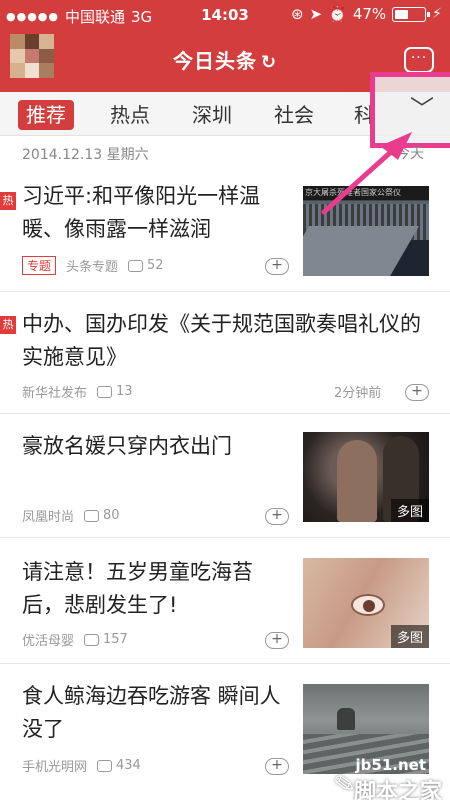 The width and height of the screenshot is (450, 800). I want to click on app-title: 今日头条 ↻, so click(225, 59).